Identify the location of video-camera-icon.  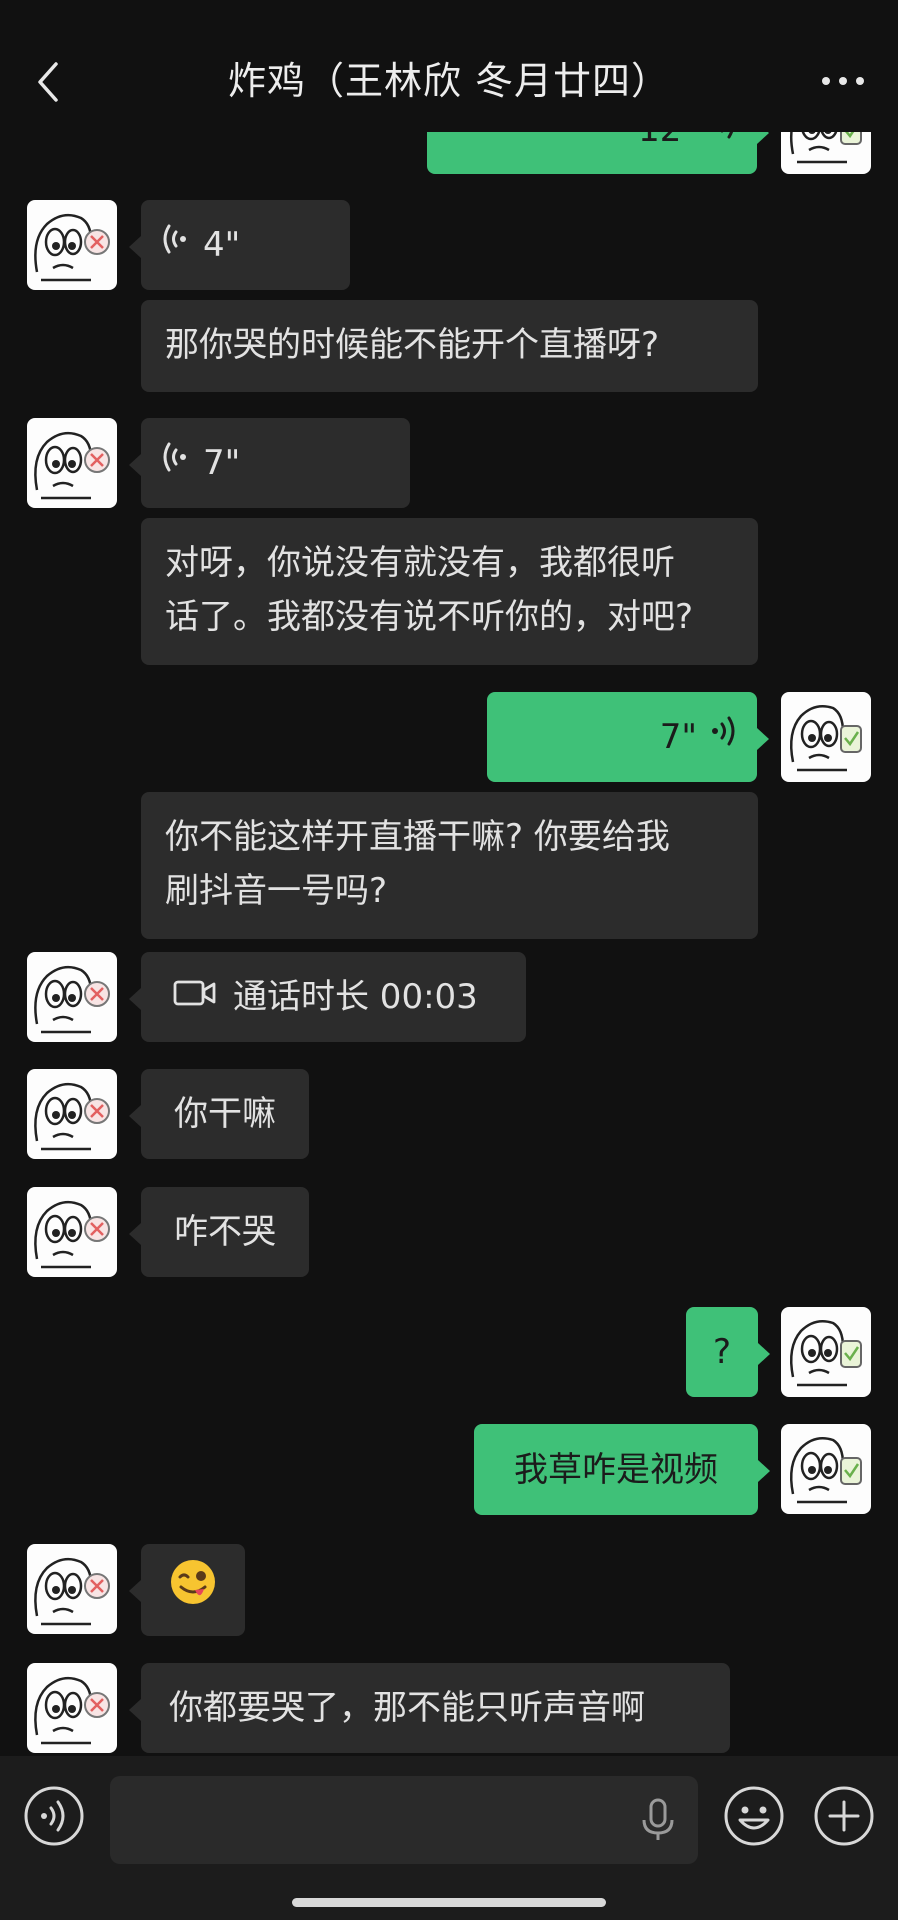
(195, 997).